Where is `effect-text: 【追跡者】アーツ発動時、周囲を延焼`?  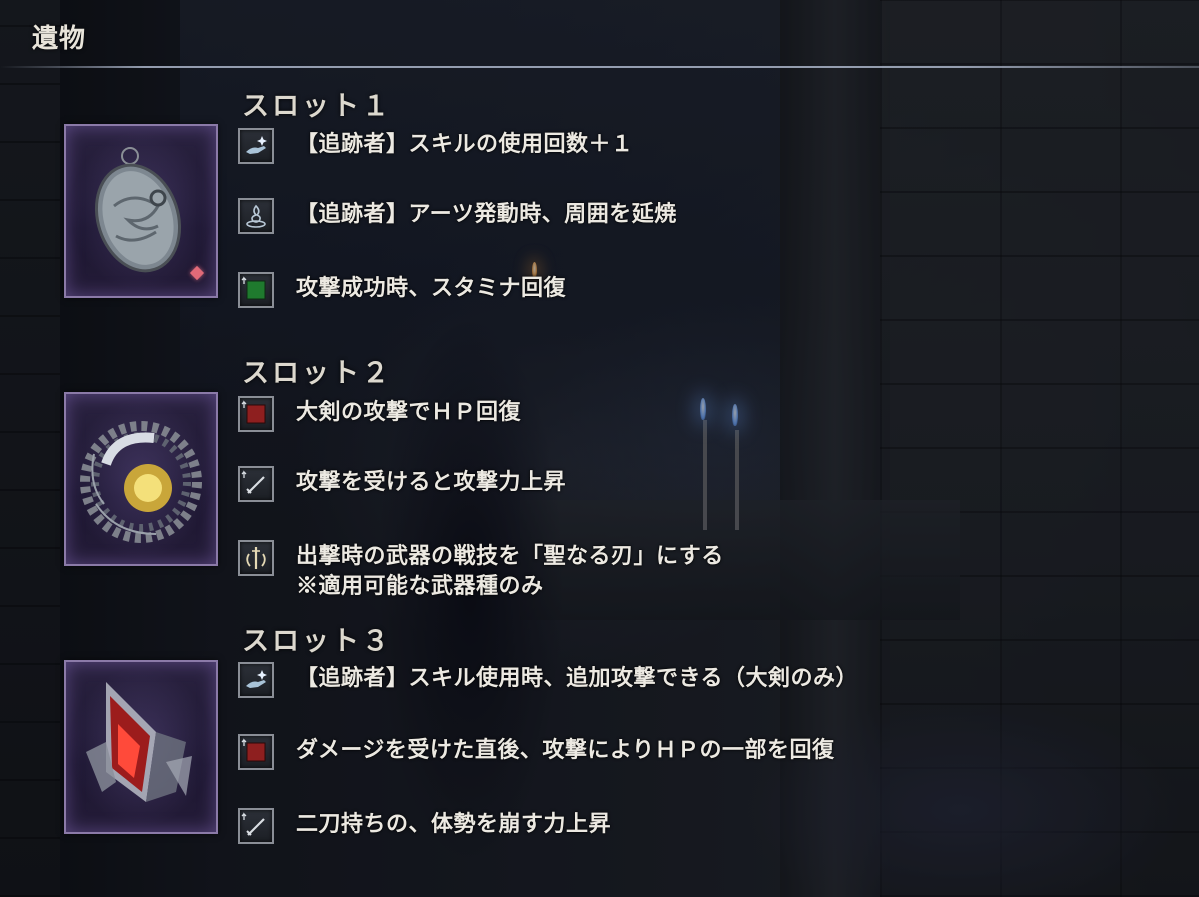
effect-text: 【追跡者】アーツ発動時、周囲を延焼 is located at coordinates (486, 214).